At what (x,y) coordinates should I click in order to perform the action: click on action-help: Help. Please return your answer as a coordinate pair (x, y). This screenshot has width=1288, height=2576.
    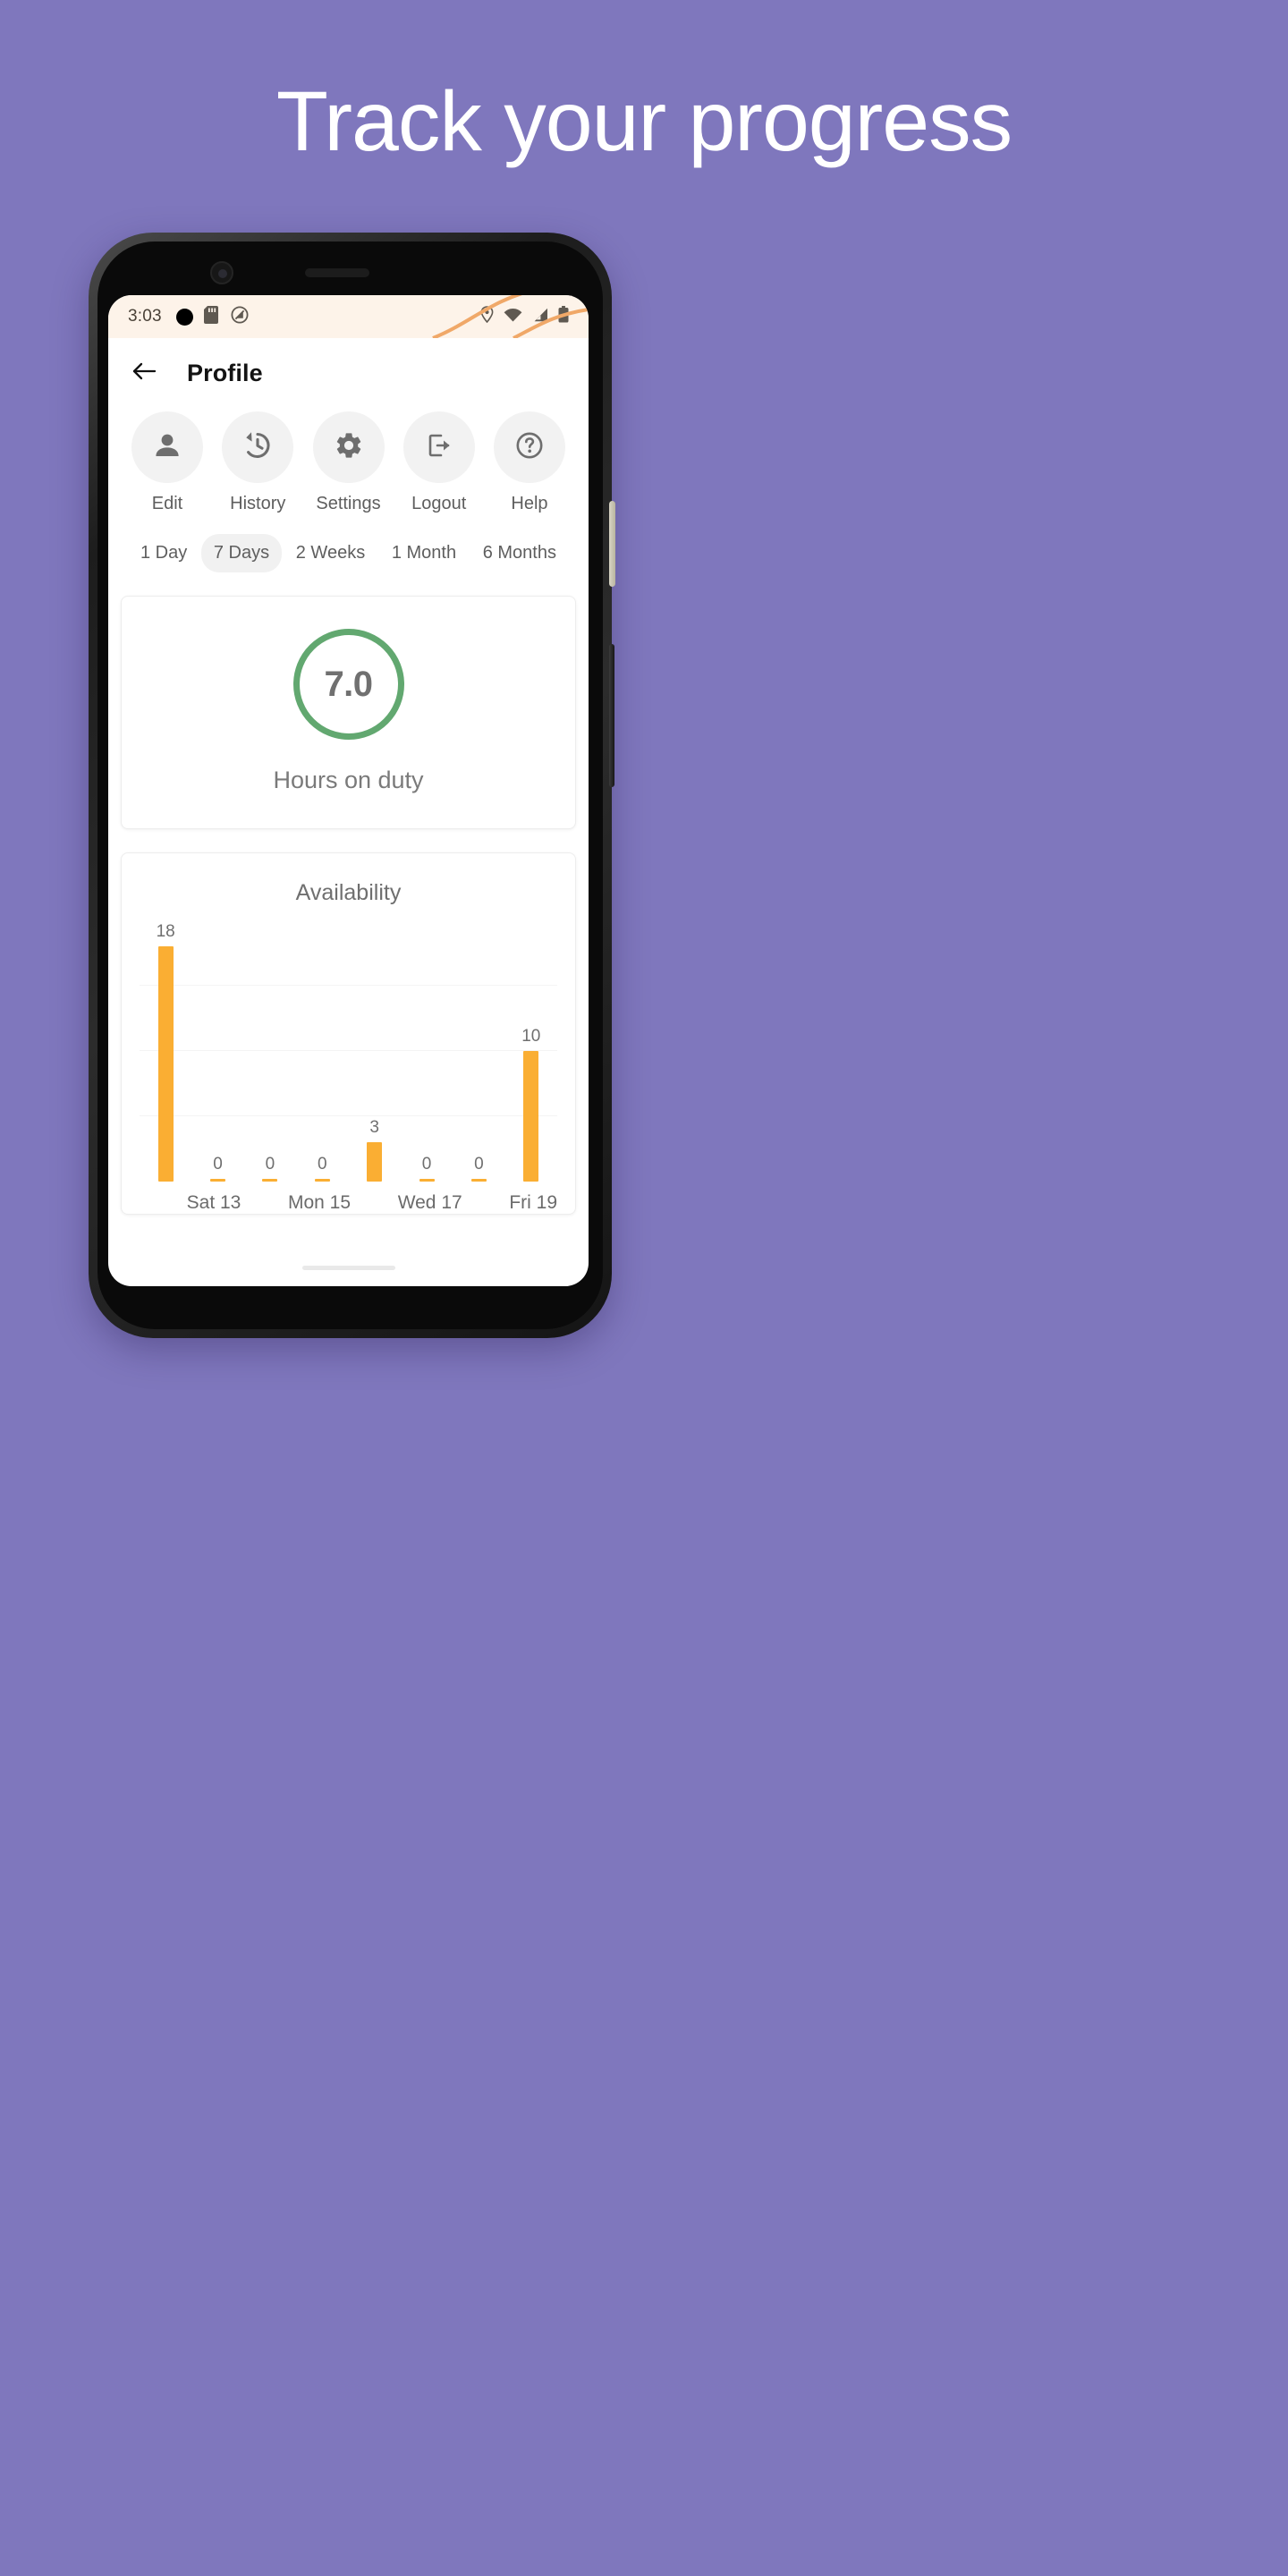
    Looking at the image, I should click on (529, 462).